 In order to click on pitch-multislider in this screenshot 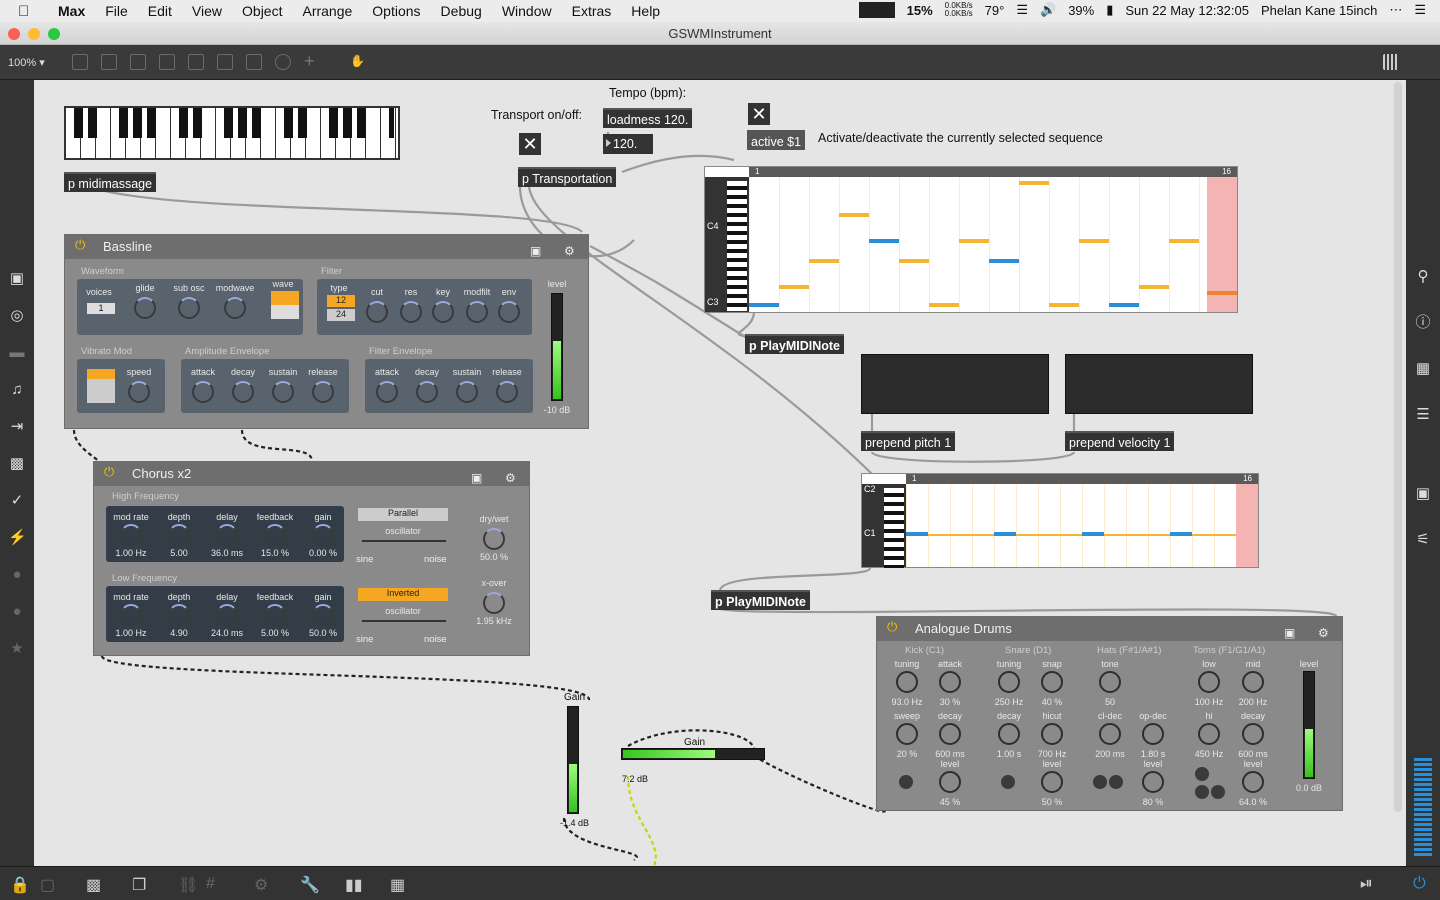, I will do `click(955, 384)`.